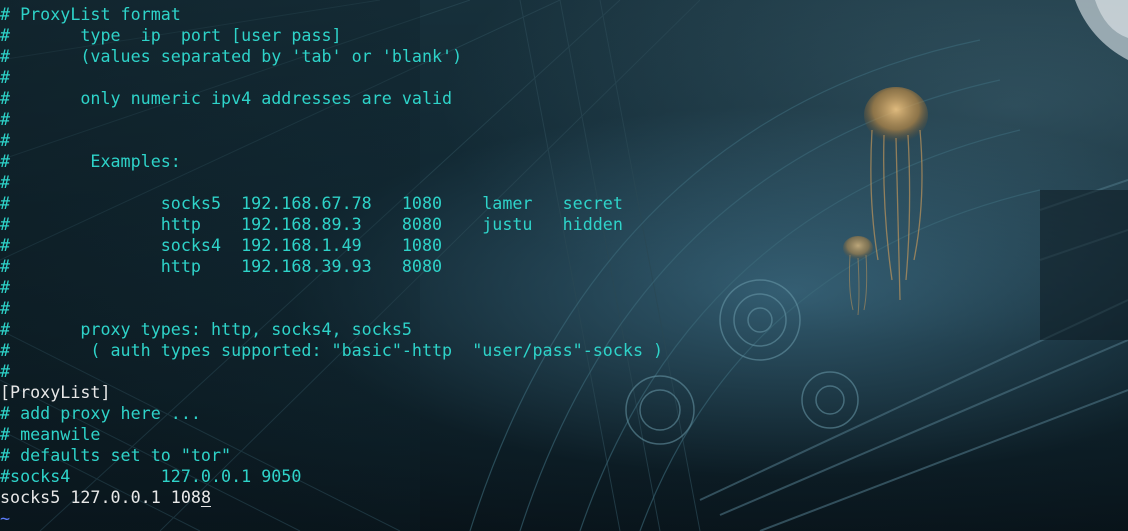 The width and height of the screenshot is (1128, 531). Describe the element at coordinates (231, 56) in the screenshot. I see `comment-line: # (values separated by 'tab' or 'blank')` at that location.